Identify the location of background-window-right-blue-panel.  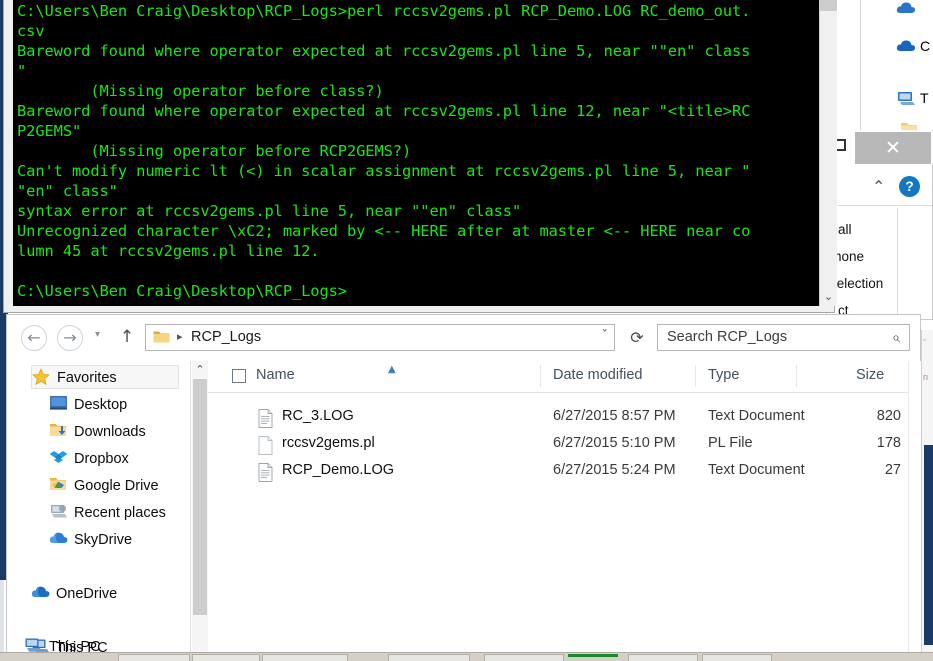
(928, 545).